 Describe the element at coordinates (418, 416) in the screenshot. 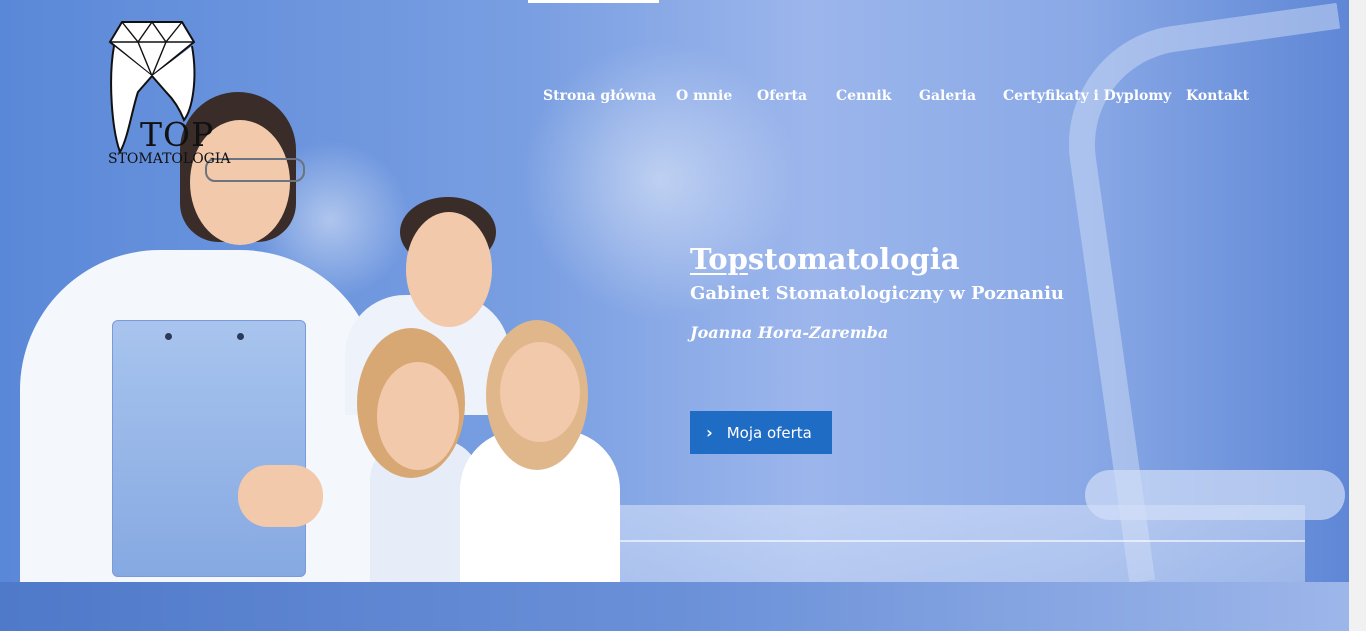

I see `mother-face` at that location.